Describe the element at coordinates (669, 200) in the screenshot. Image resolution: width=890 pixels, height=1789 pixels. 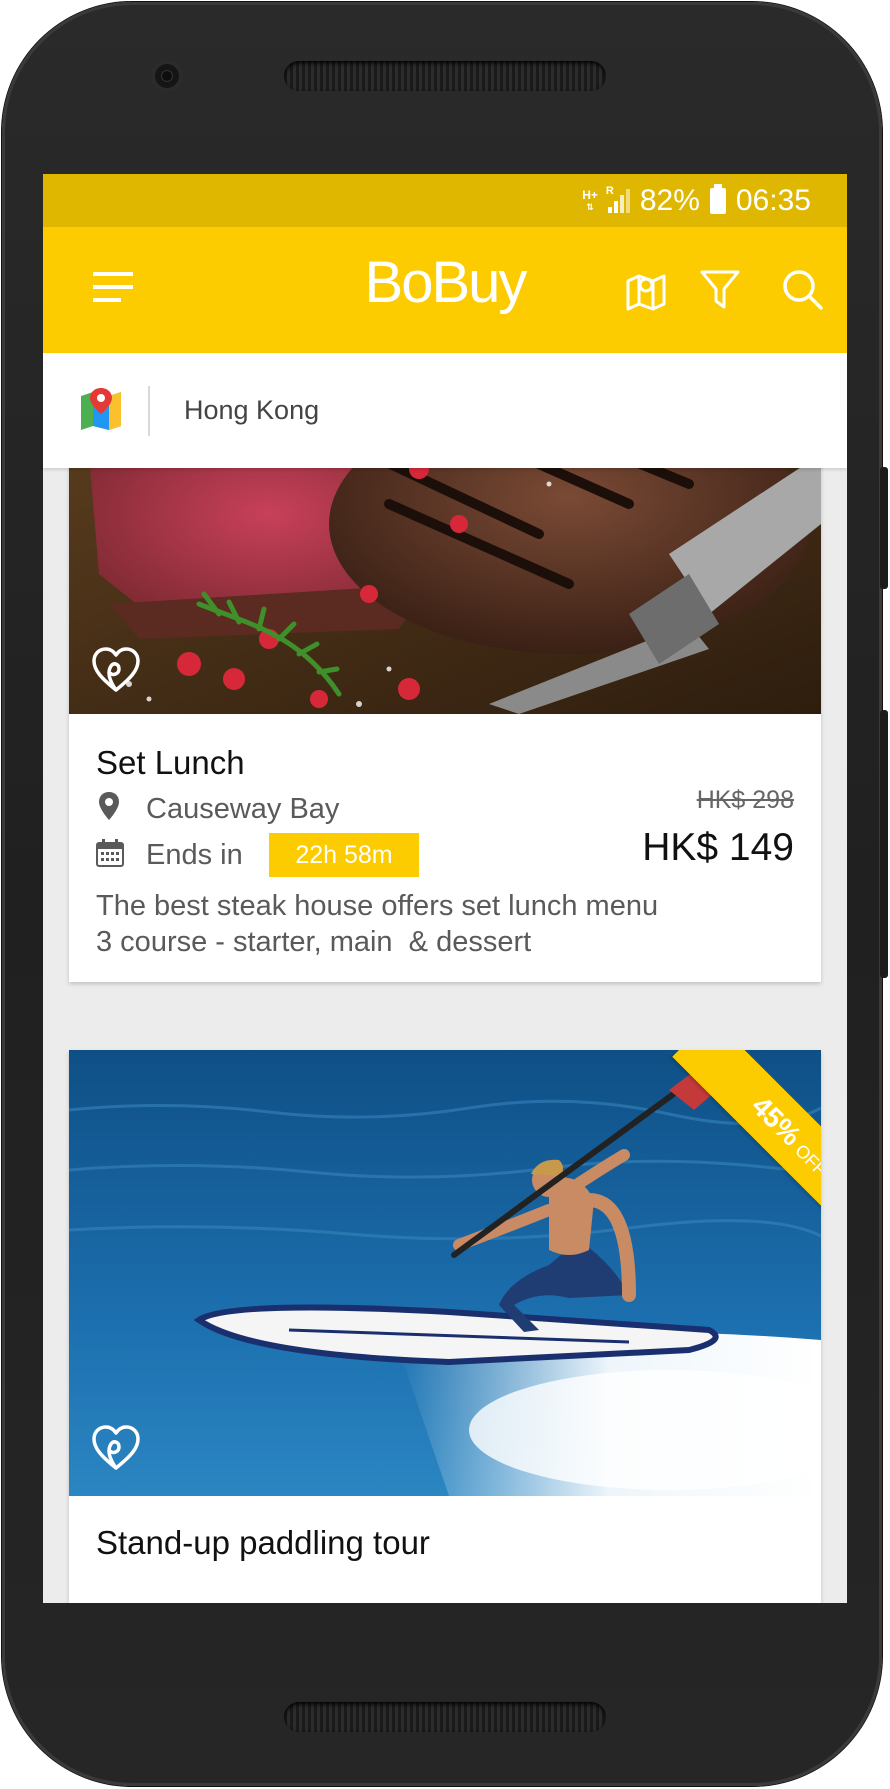
I see `battery-percent: 82%` at that location.